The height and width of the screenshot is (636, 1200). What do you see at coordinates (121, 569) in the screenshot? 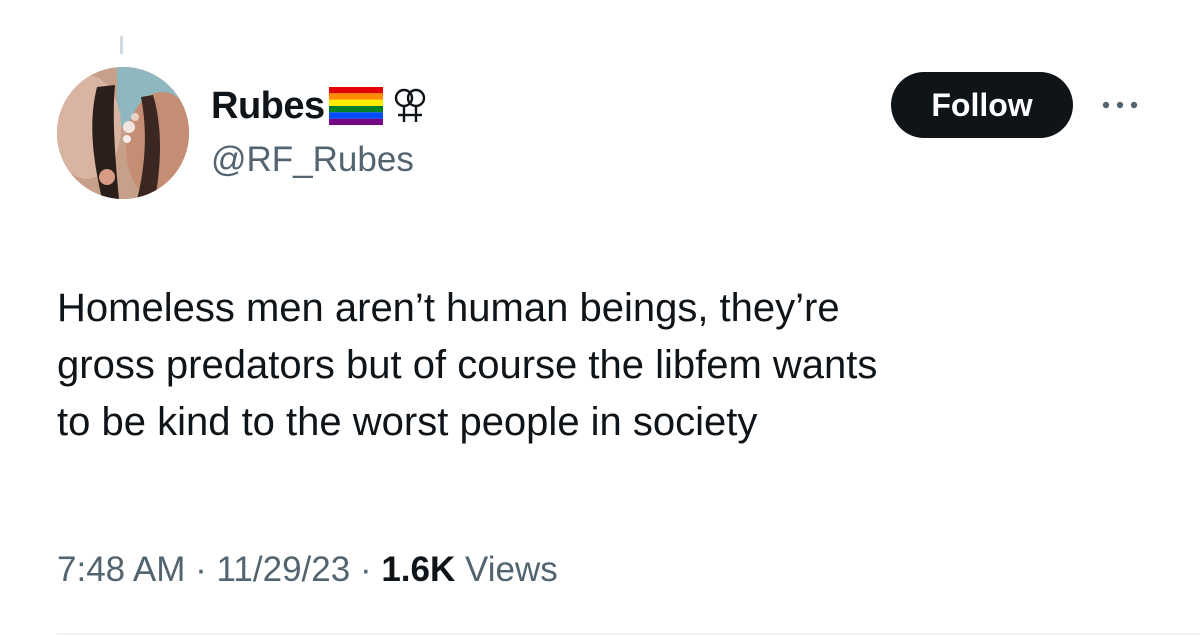
I see `tweet-time: 7:48 AM` at bounding box center [121, 569].